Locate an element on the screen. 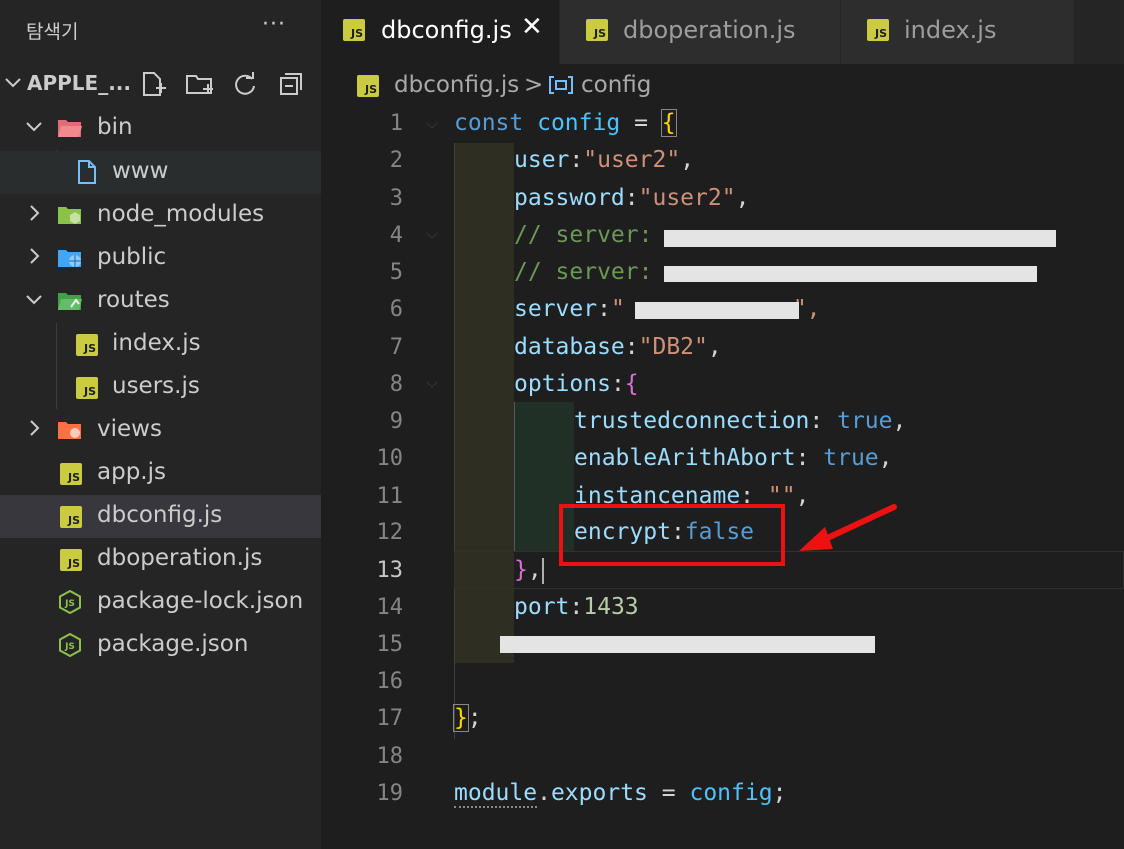 Image resolution: width=1124 pixels, height=849 pixels. line-number: 1 is located at coordinates (396, 123).